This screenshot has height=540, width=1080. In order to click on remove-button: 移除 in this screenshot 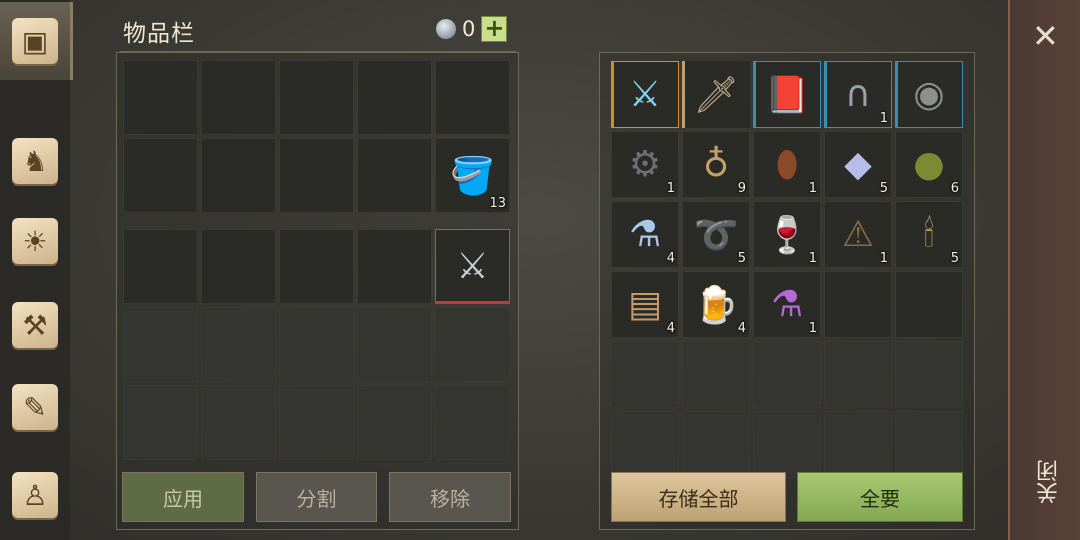, I will do `click(450, 497)`.